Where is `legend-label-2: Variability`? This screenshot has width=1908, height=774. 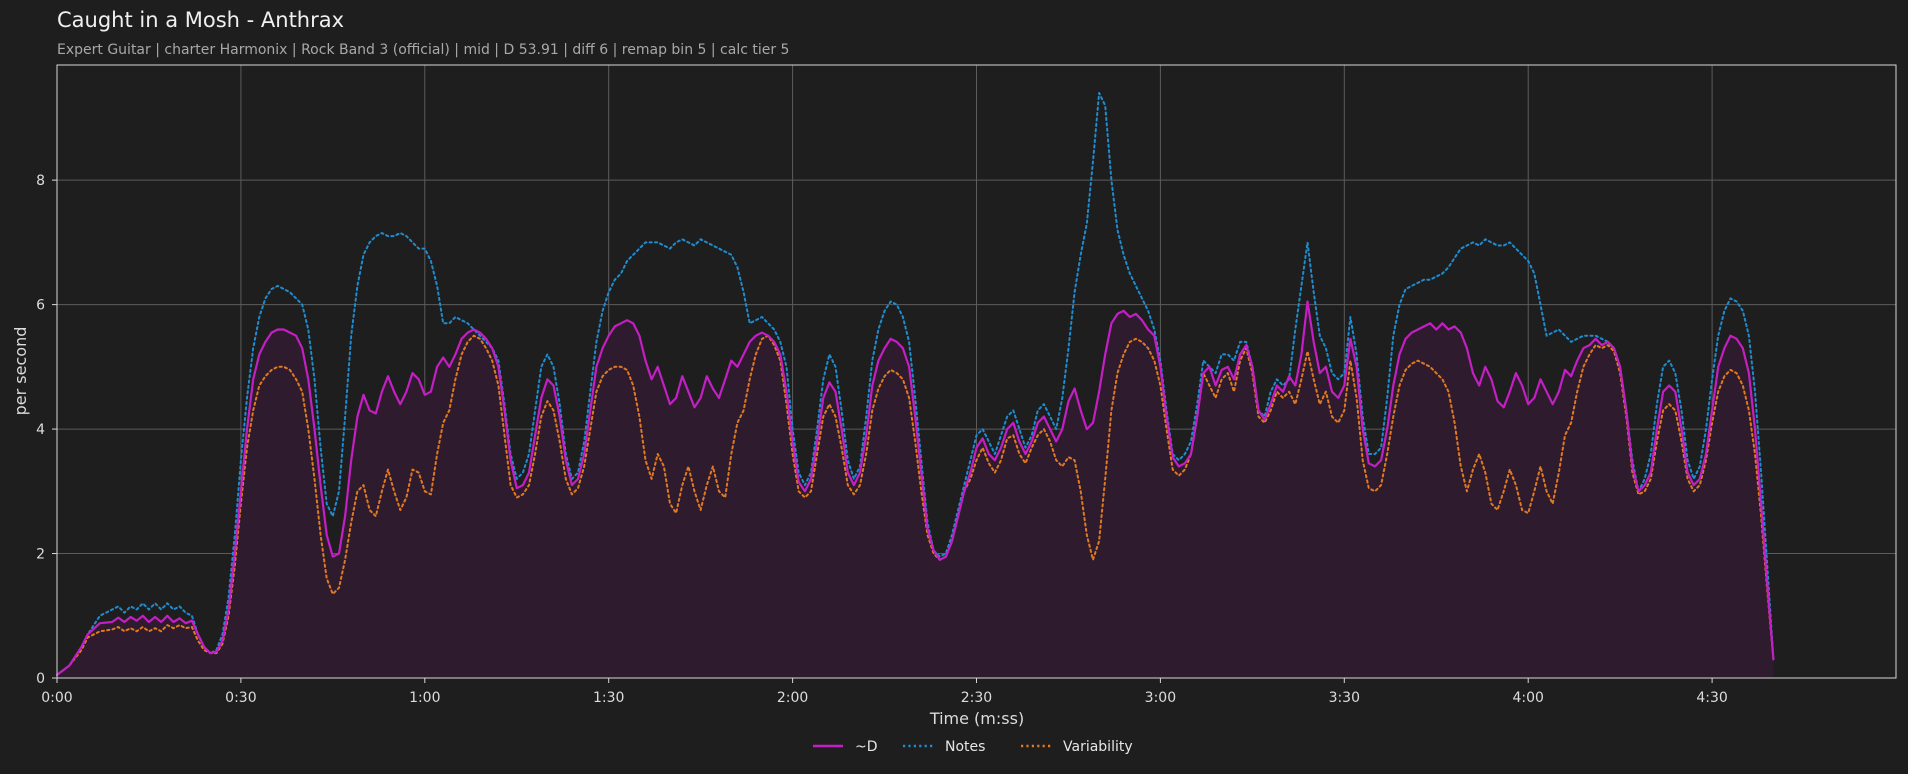
legend-label-2: Variability is located at coordinates (1098, 747).